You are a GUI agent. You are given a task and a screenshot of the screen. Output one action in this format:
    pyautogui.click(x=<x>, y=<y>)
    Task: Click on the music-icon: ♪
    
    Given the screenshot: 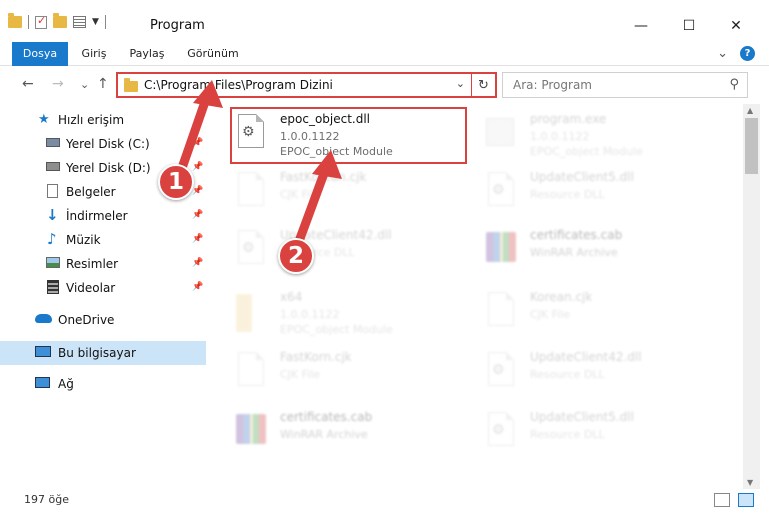 What is the action you would take?
    pyautogui.click(x=52, y=239)
    